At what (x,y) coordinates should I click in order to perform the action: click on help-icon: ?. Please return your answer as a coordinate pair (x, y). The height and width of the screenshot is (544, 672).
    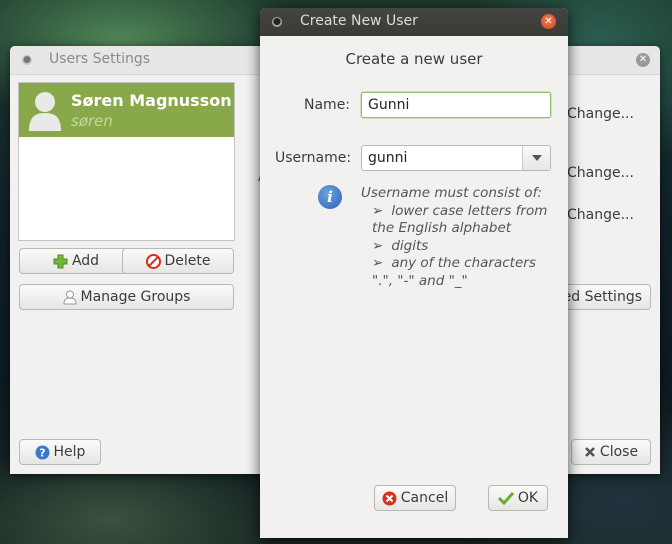
    Looking at the image, I should click on (42, 452).